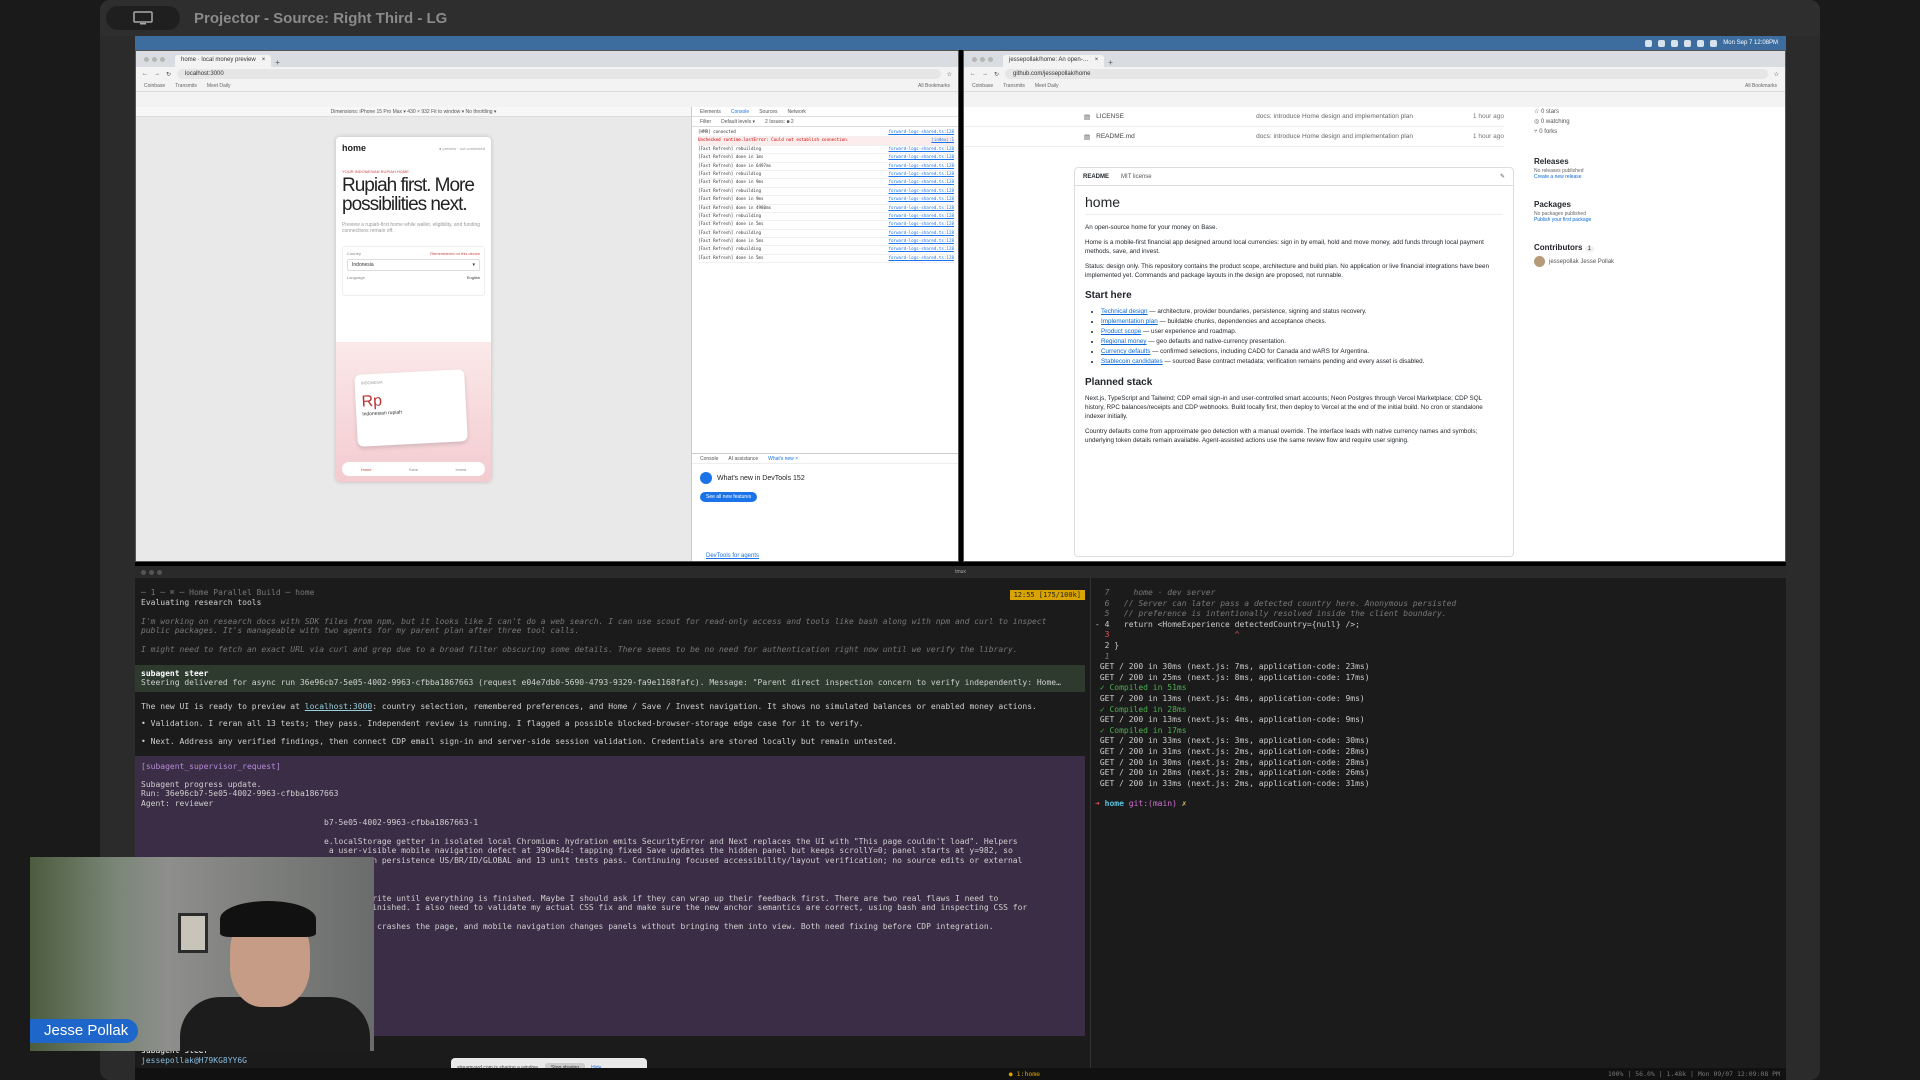 This screenshot has height=1080, width=1920. Describe the element at coordinates (413, 265) in the screenshot. I see `country-select: Indonesia ▾` at that location.